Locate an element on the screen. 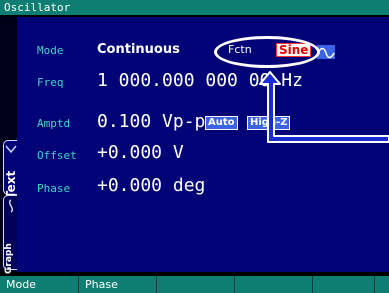  text-tab-icon is located at coordinates (11, 149).